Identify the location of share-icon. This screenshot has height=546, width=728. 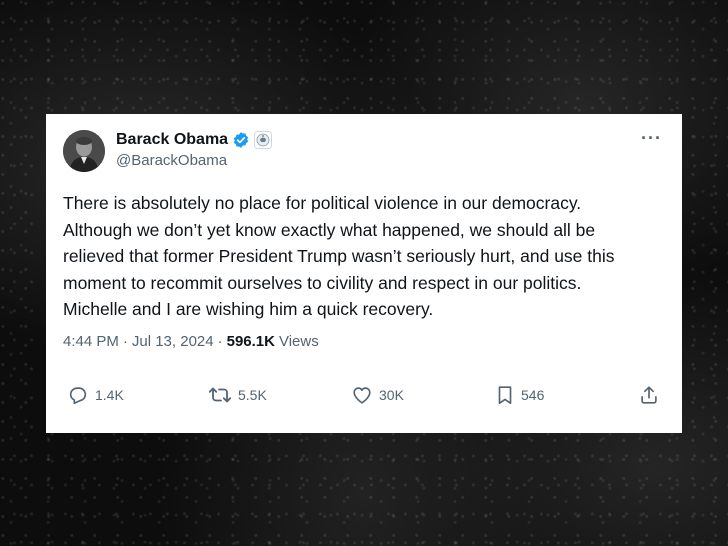
(649, 395).